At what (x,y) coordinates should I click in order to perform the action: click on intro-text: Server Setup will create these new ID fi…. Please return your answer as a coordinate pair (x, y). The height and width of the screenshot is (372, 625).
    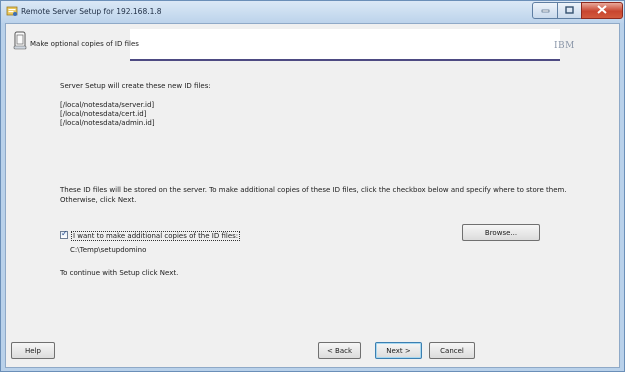
    Looking at the image, I should click on (135, 86).